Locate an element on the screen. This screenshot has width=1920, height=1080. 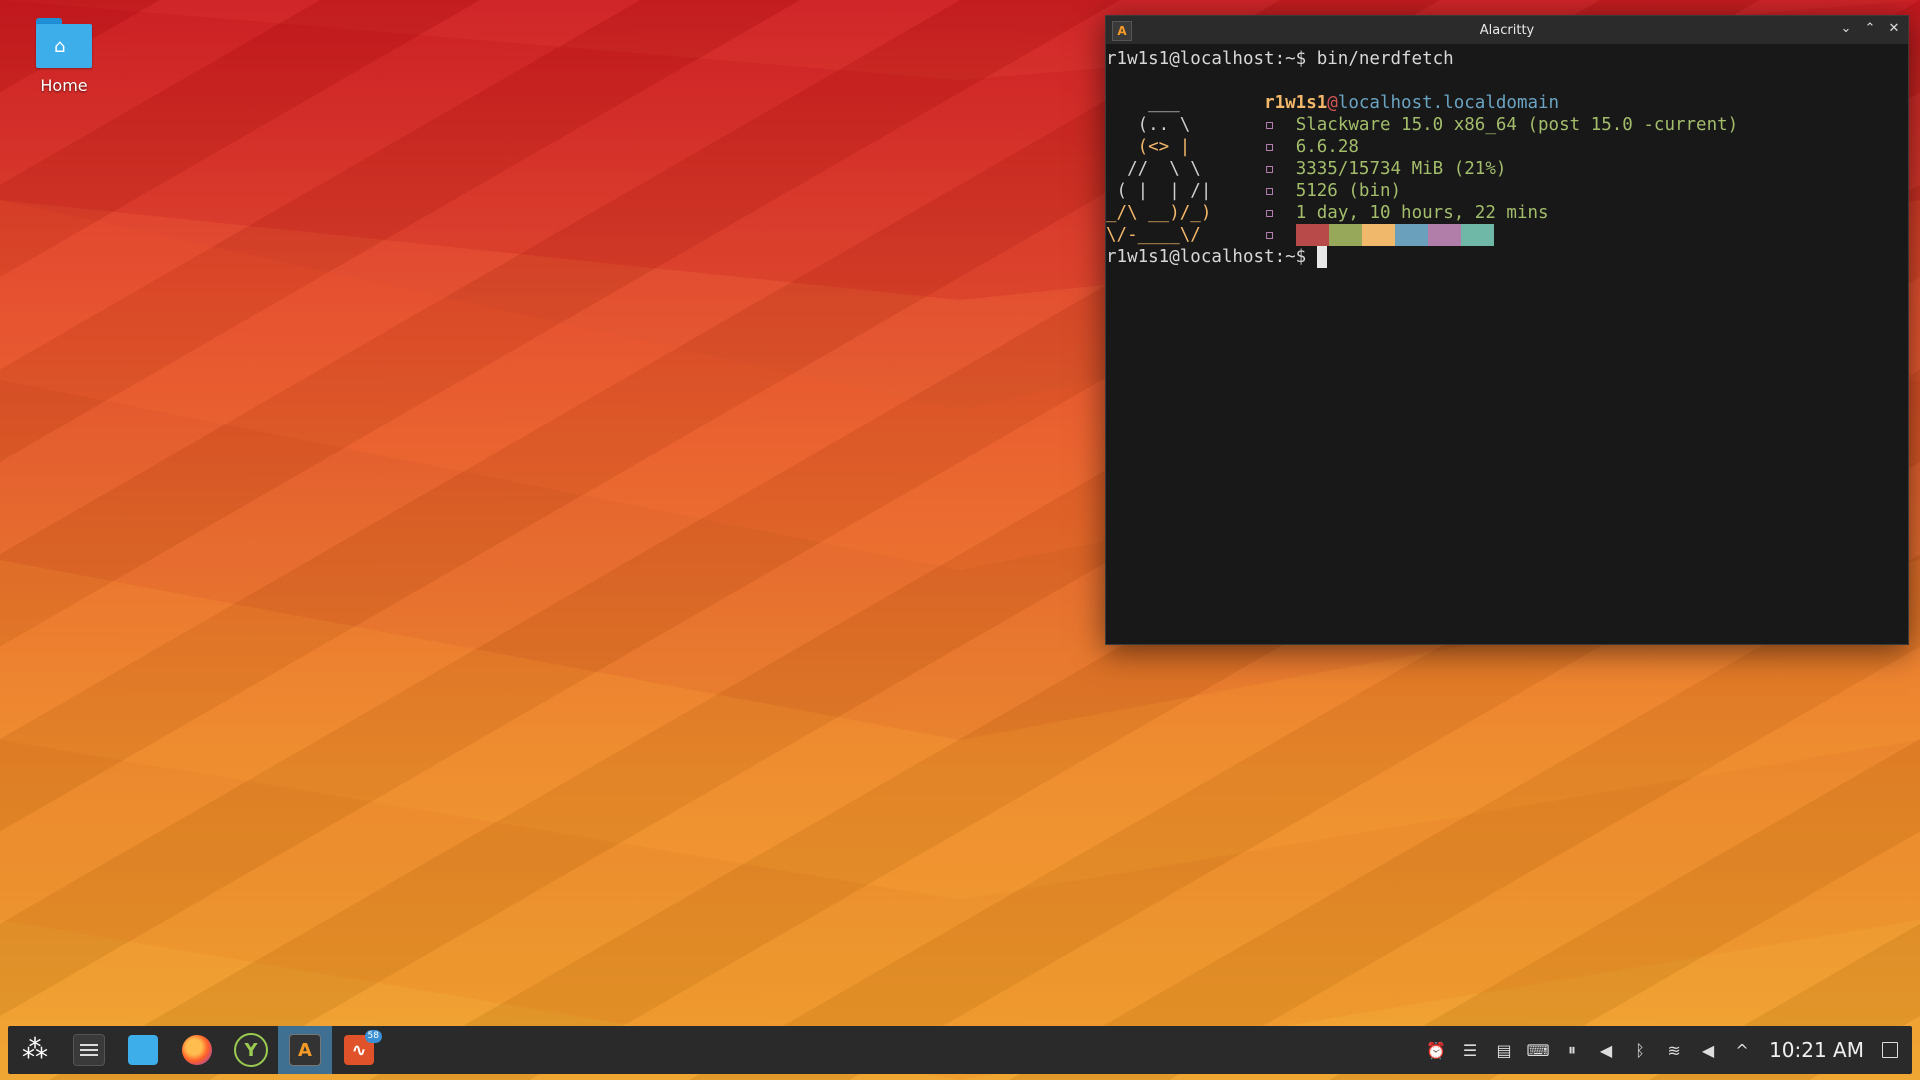
window-title: Alacritty is located at coordinates (1507, 30).